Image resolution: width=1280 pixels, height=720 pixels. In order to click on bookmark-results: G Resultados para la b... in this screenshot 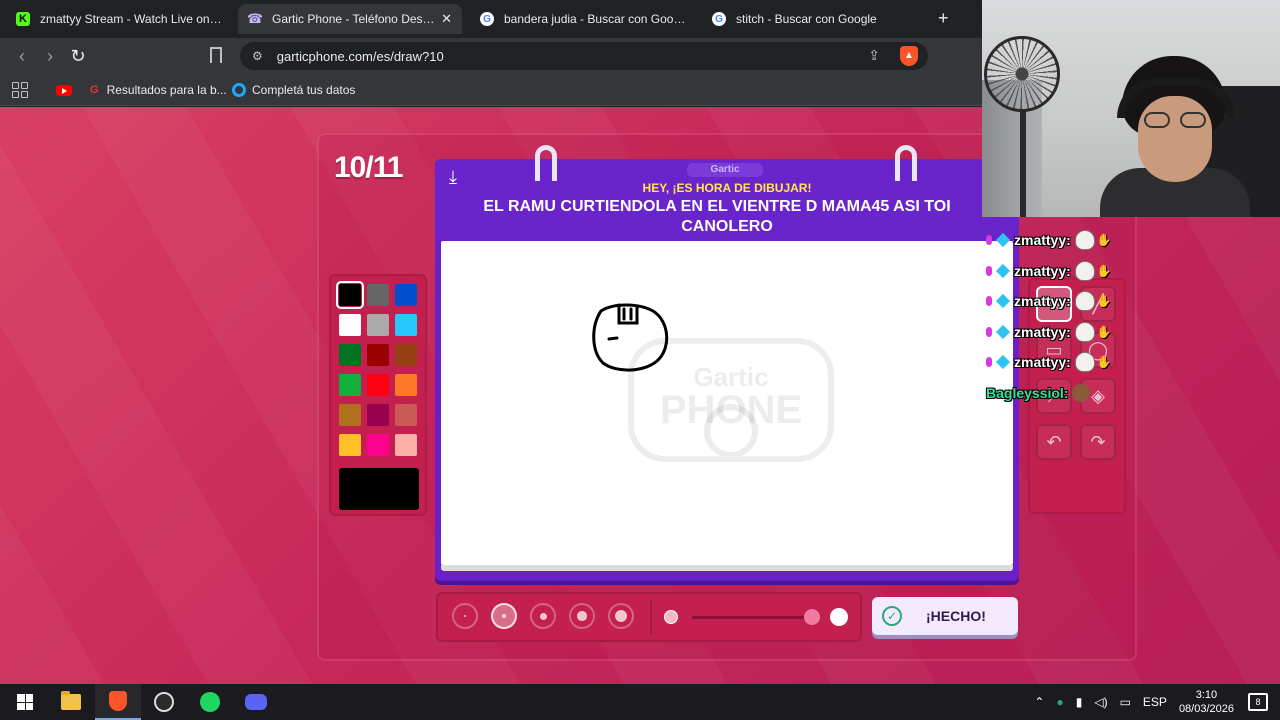, I will do `click(158, 90)`.